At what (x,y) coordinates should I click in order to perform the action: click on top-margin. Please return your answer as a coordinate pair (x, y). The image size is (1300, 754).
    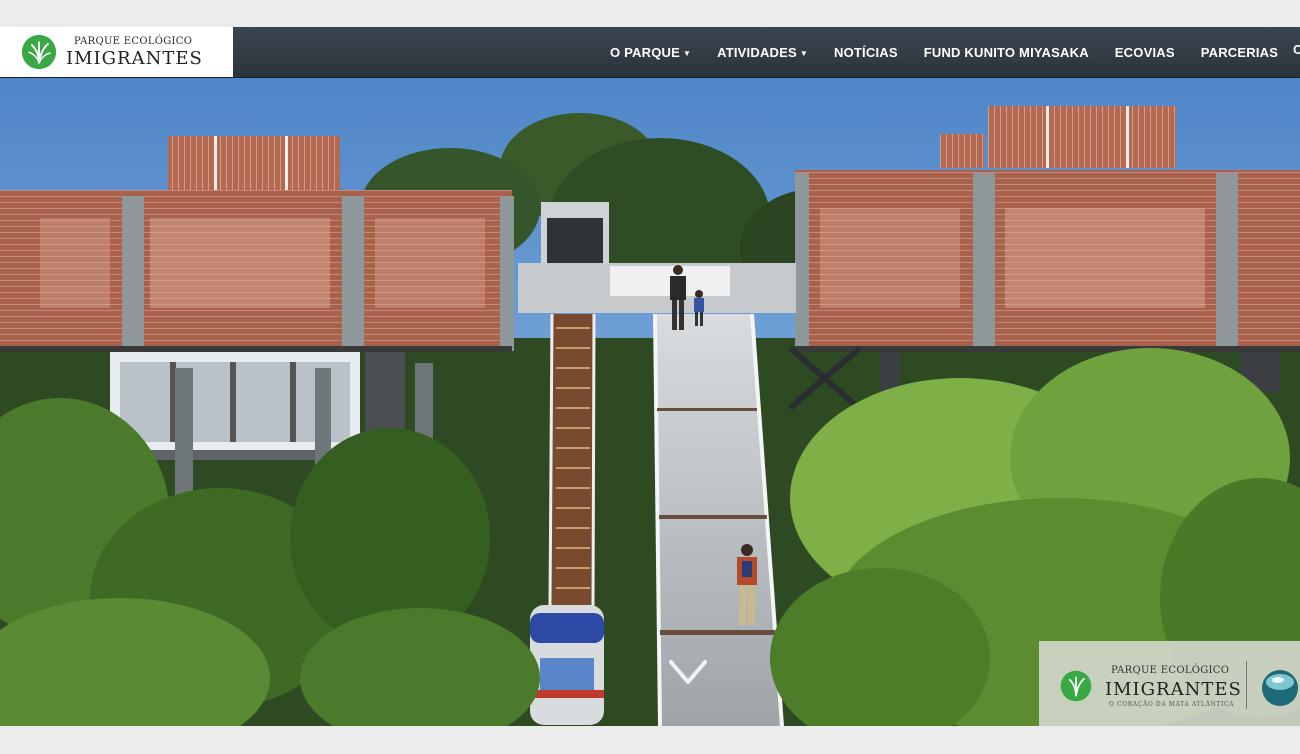
    Looking at the image, I should click on (650, 13).